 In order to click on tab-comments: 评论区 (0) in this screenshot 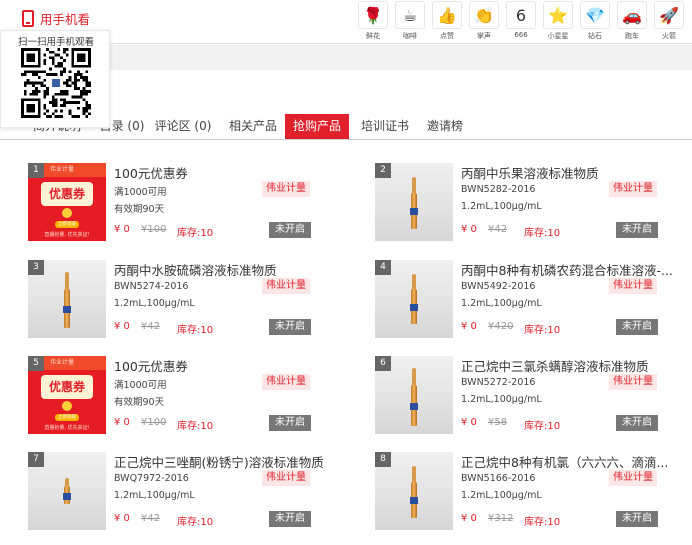, I will do `click(183, 127)`.